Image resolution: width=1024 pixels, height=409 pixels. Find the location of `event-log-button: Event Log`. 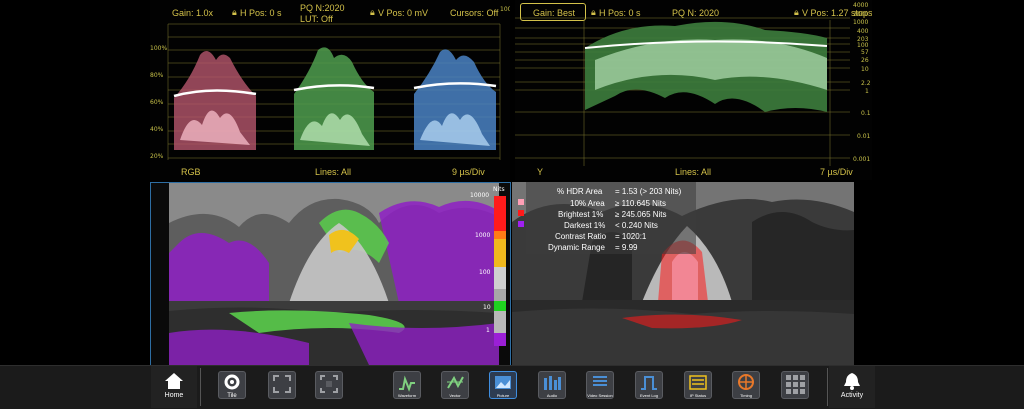

event-log-button: Event Log is located at coordinates (649, 385).